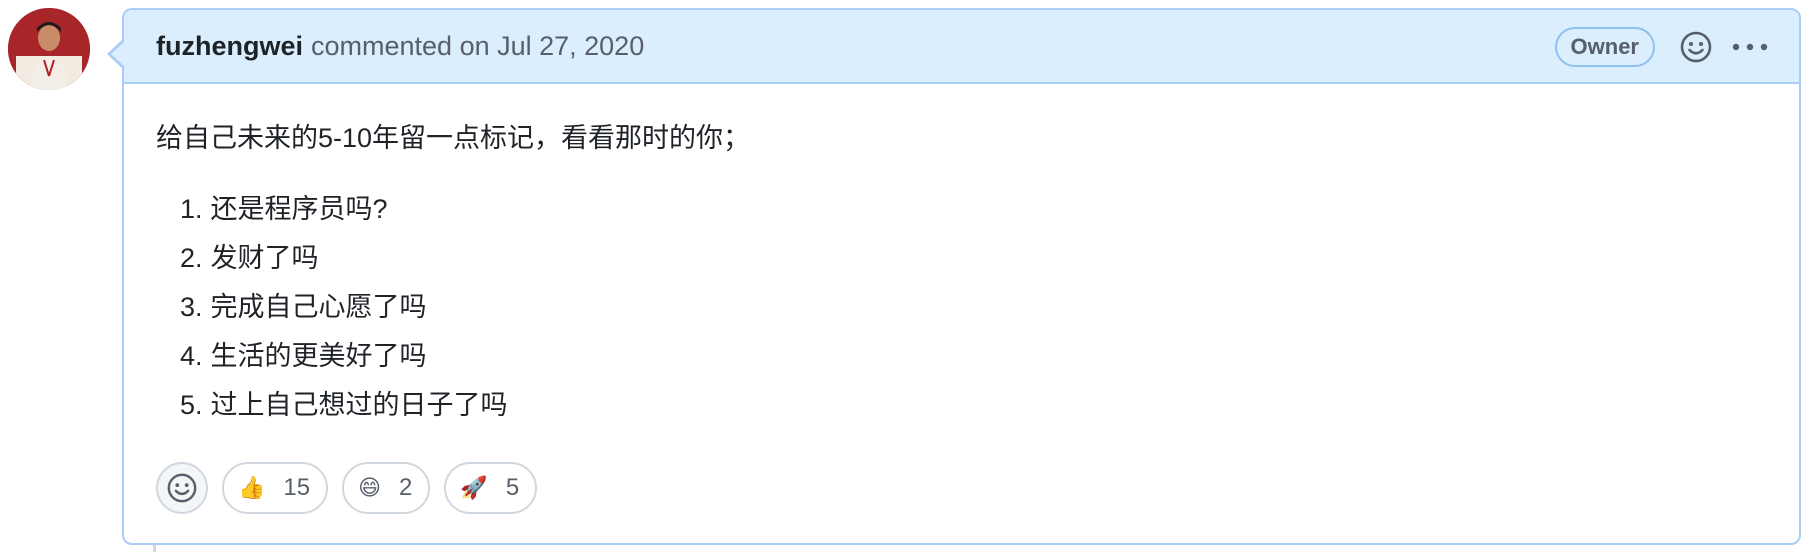 This screenshot has width=1808, height=552. I want to click on header-actions: Owner, so click(1661, 47).